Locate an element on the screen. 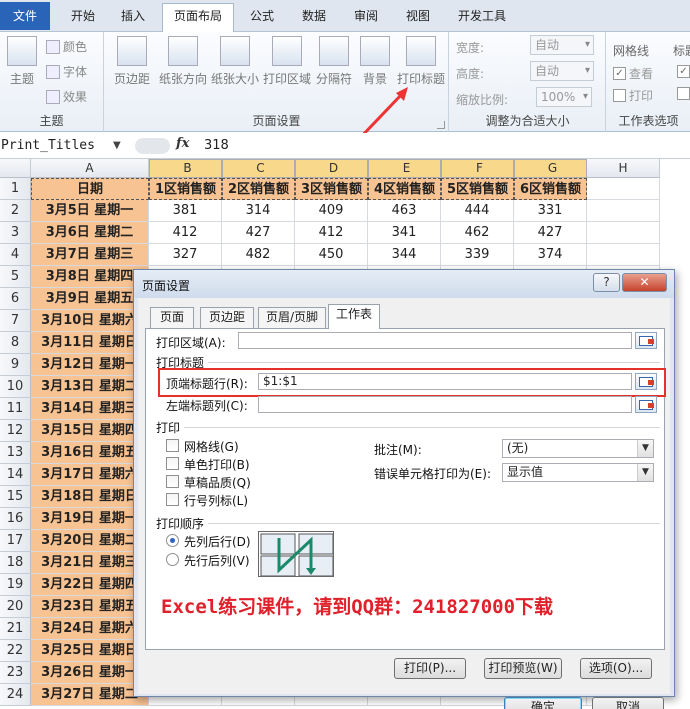 The width and height of the screenshot is (690, 709). row-header: 15 is located at coordinates (15, 497).